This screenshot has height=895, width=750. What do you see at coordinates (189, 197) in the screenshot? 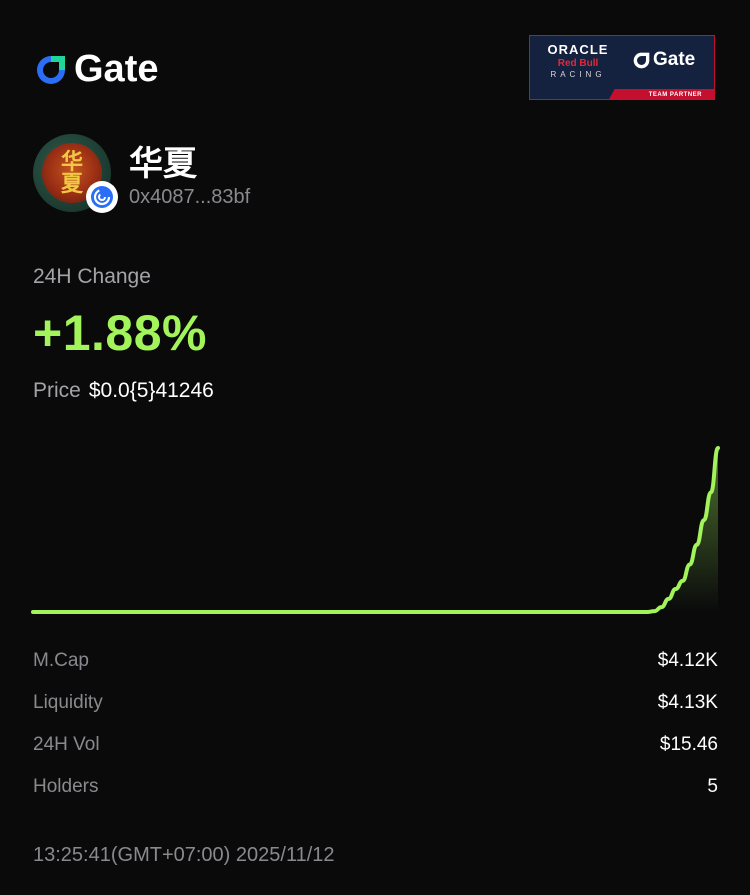
I see `token-address: 0x4087...83bf` at bounding box center [189, 197].